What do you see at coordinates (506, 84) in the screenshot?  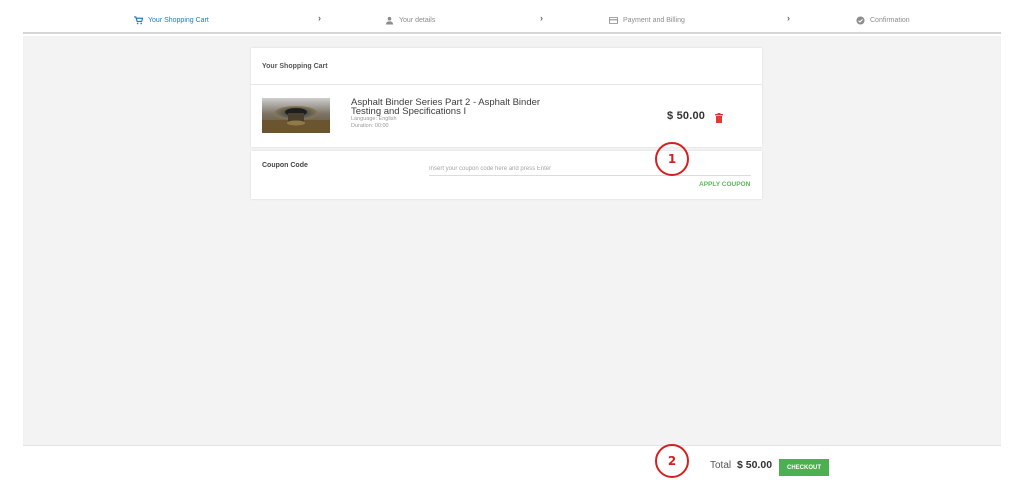 I see `divider` at bounding box center [506, 84].